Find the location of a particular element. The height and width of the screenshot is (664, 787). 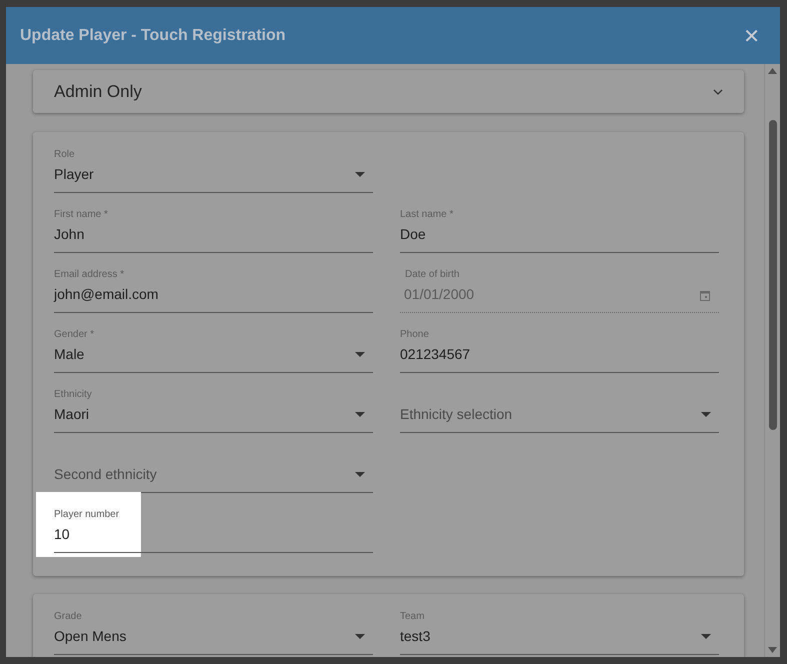

select-field: Role Player is located at coordinates (213, 166).